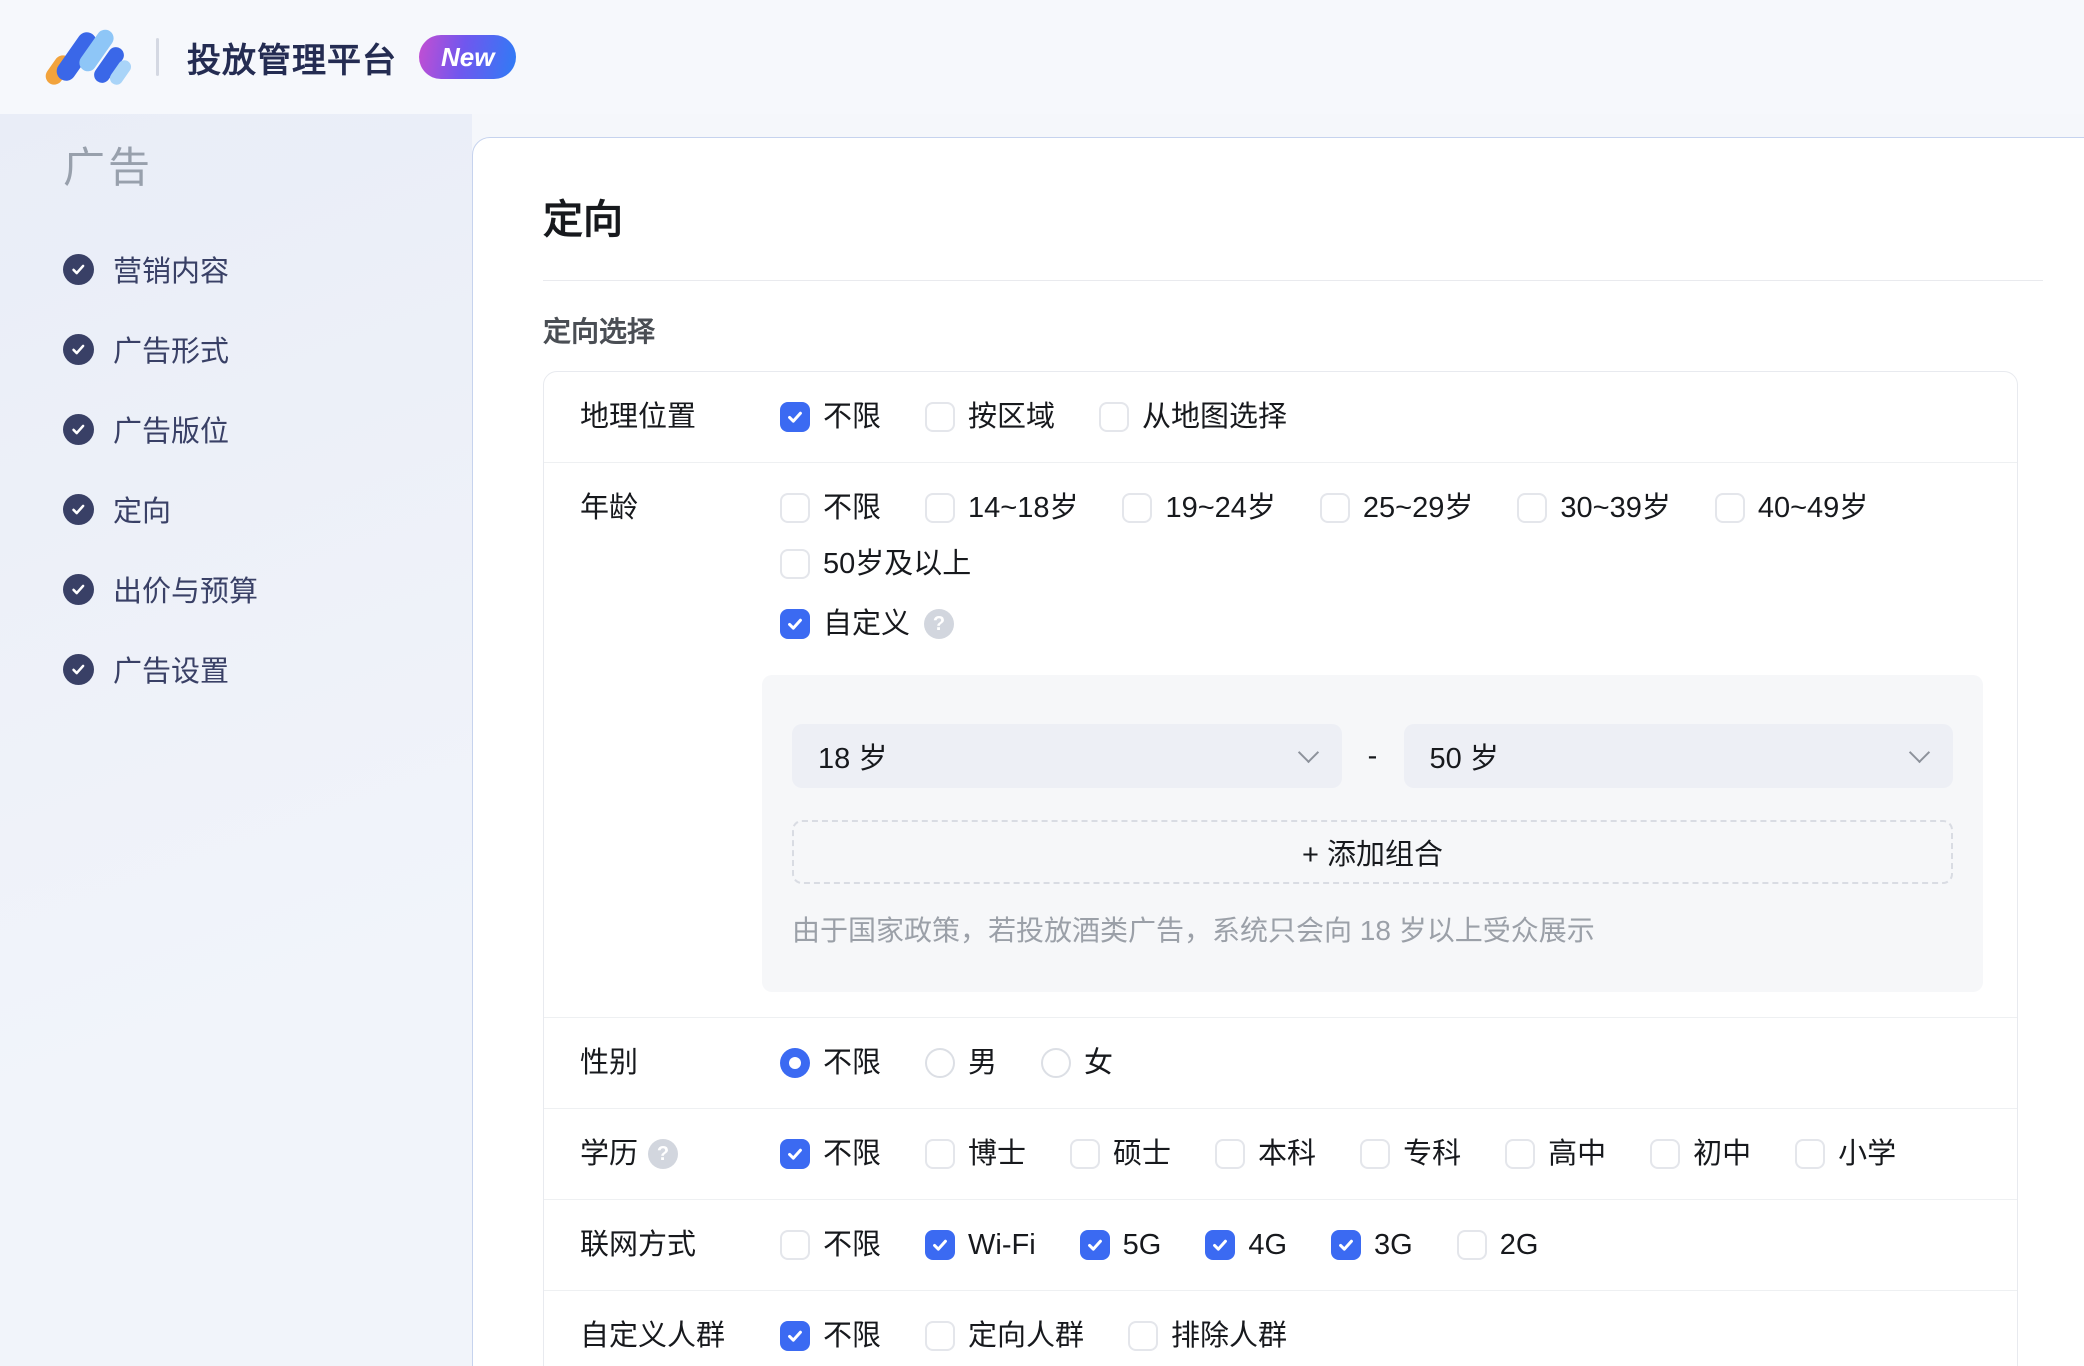 The width and height of the screenshot is (2084, 1366). What do you see at coordinates (1099, 1063) in the screenshot?
I see `option-label: 女` at bounding box center [1099, 1063].